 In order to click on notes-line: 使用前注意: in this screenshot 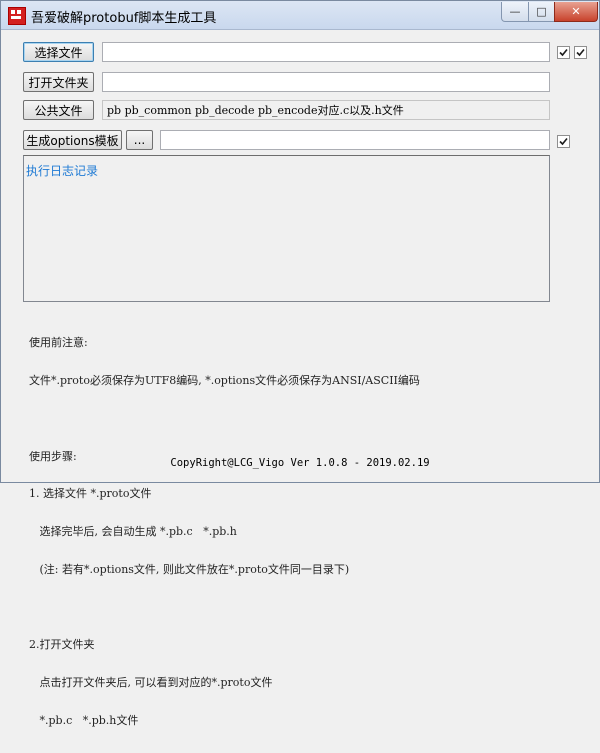, I will do `click(58, 343)`.